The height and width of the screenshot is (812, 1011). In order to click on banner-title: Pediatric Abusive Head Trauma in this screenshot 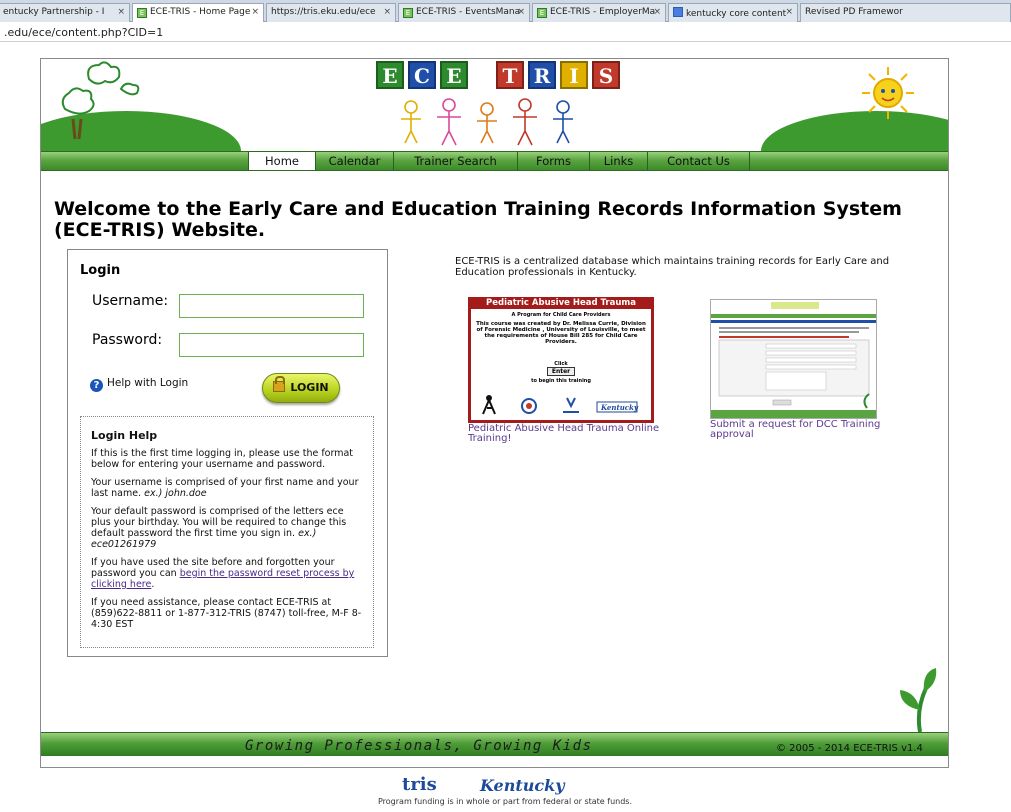, I will do `click(561, 303)`.